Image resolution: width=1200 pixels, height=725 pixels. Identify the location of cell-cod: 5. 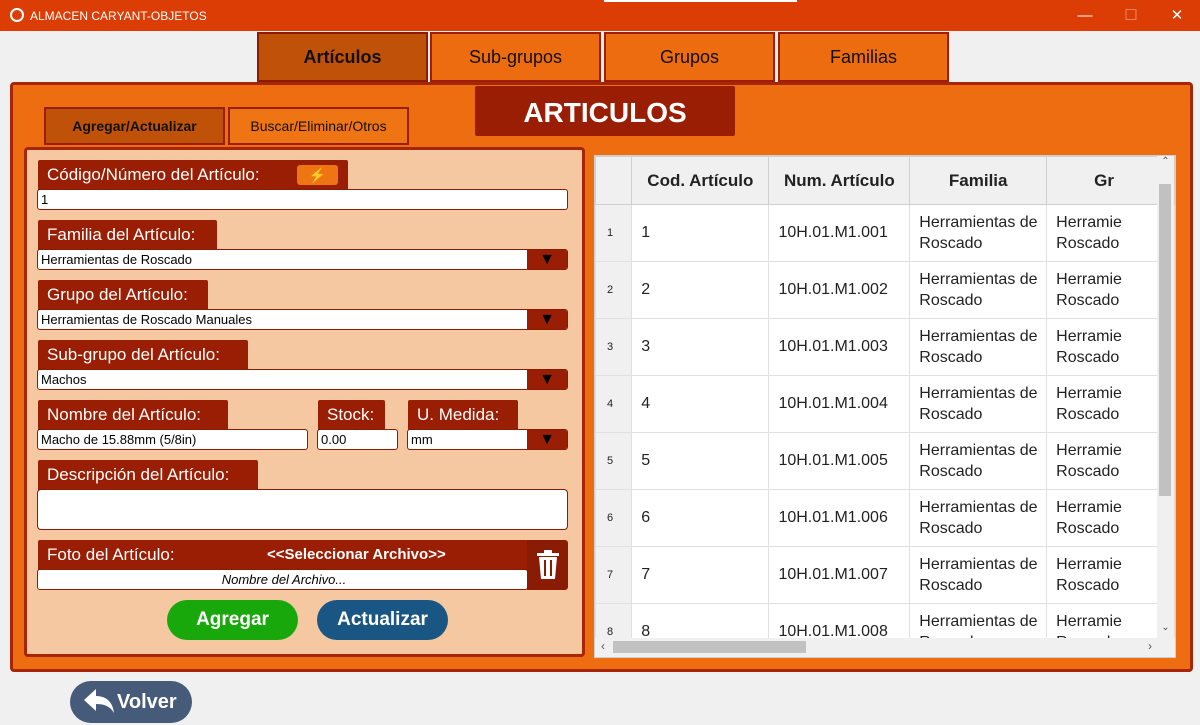
(700, 461).